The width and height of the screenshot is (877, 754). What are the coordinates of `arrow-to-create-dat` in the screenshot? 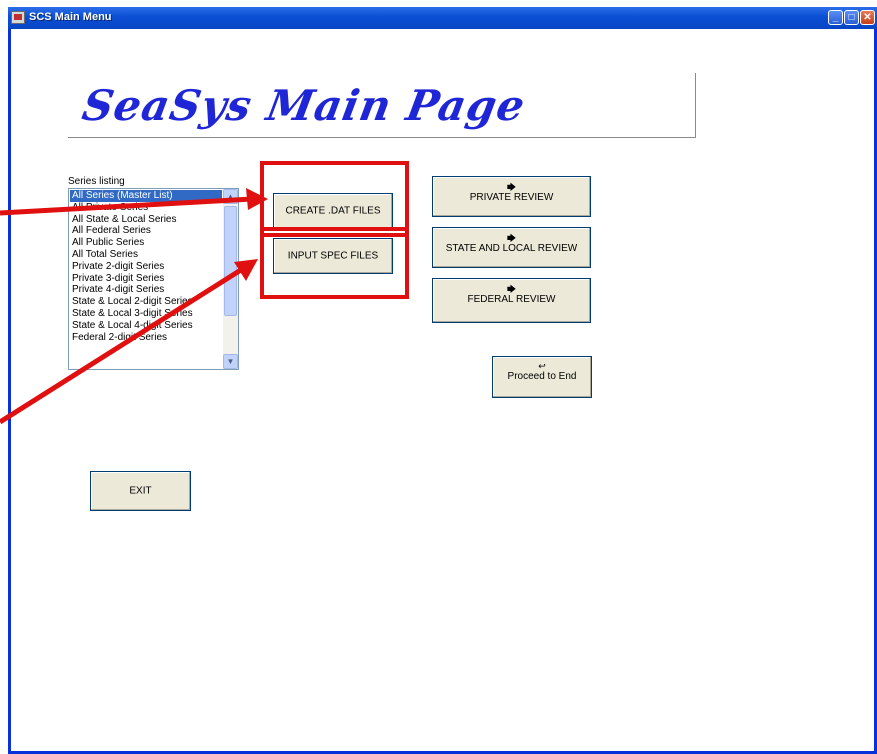 It's located at (134, 202).